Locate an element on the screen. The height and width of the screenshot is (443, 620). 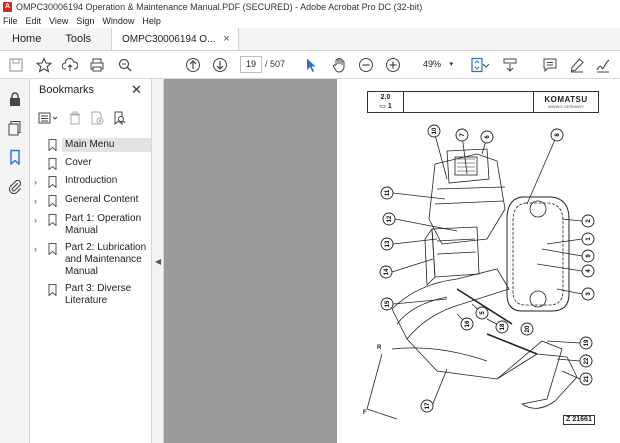
toolbar is located at coordinates (310, 65).